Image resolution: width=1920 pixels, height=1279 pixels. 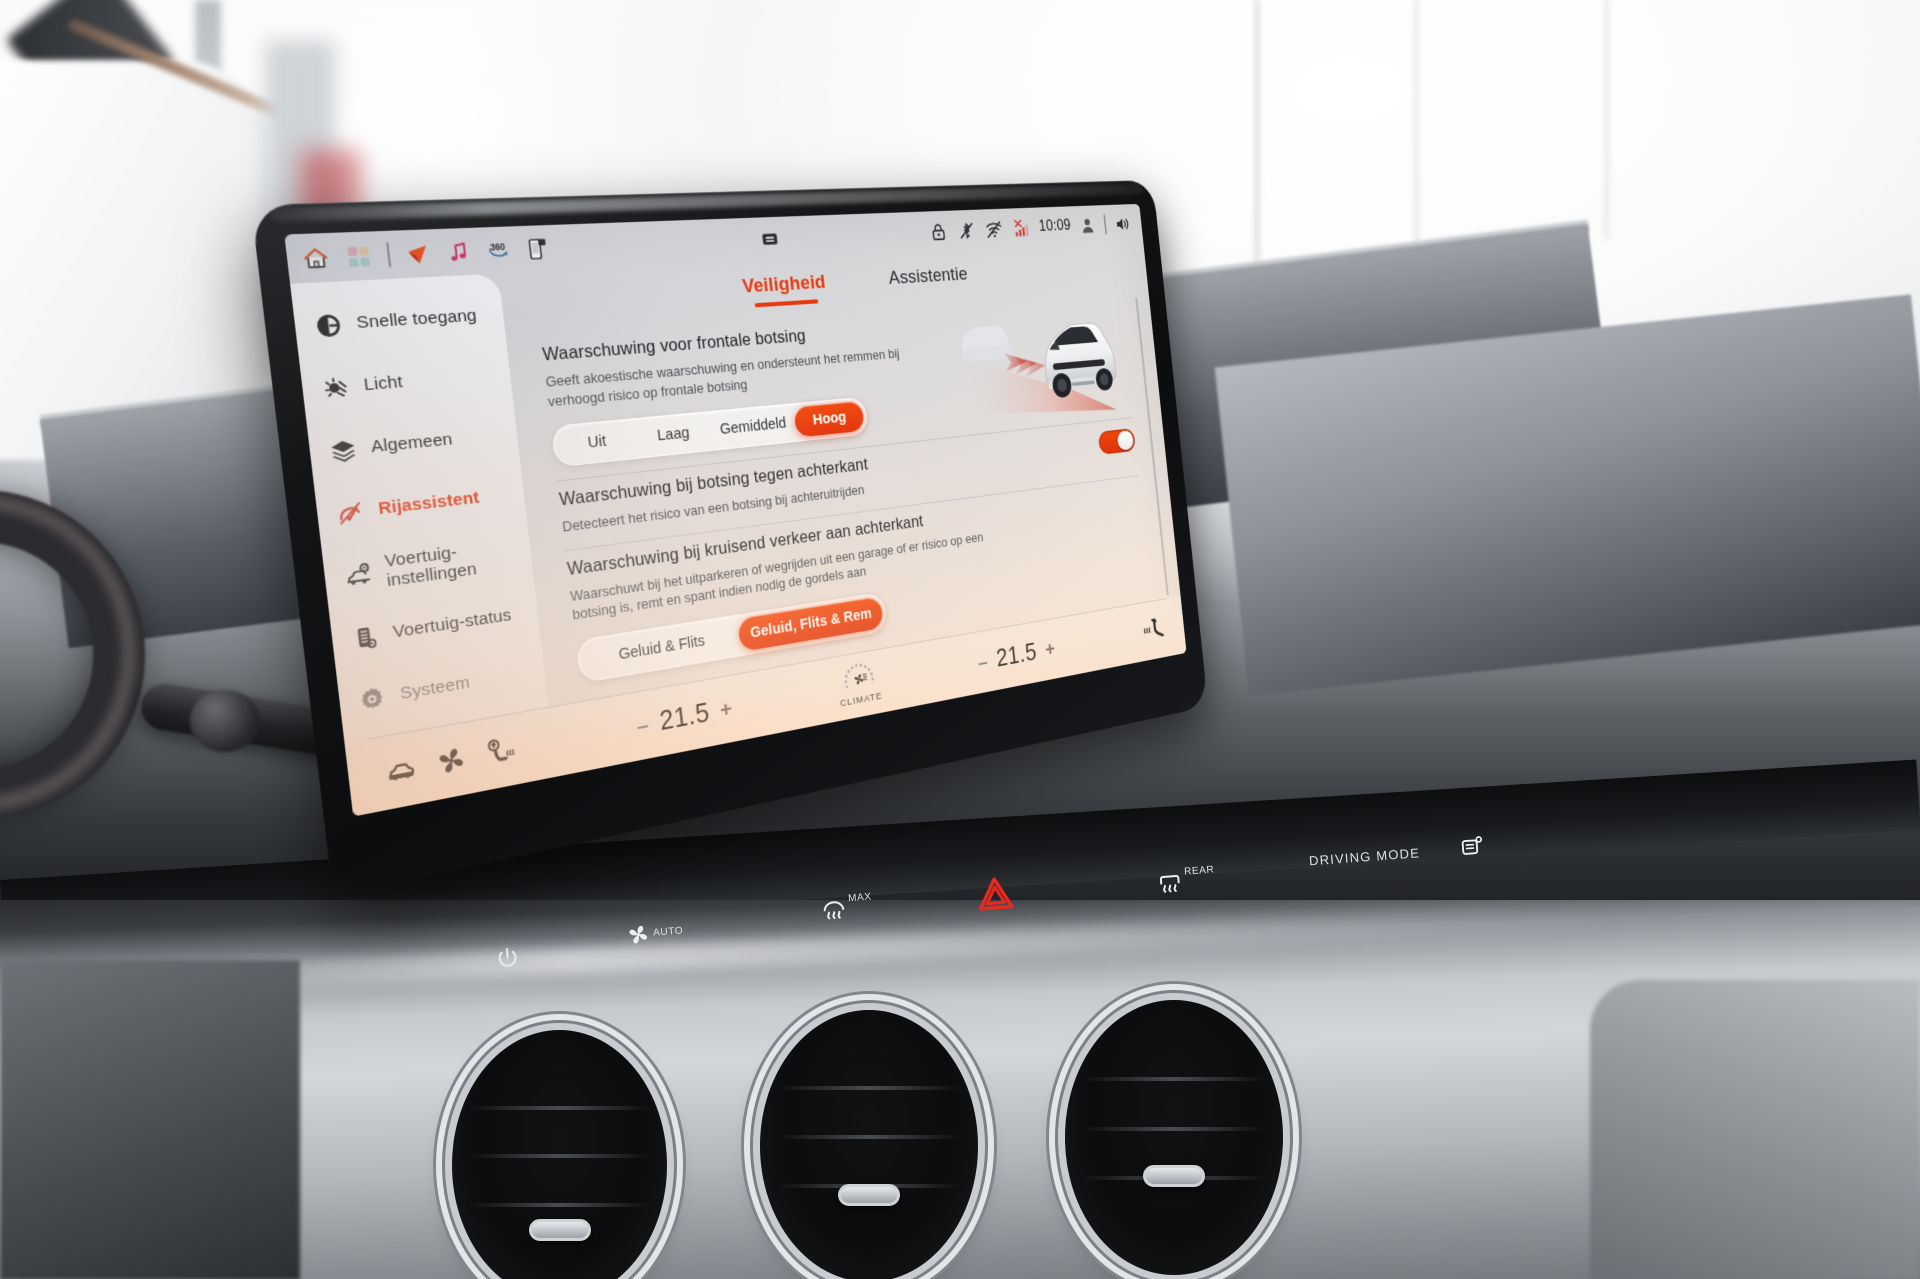 What do you see at coordinates (412, 444) in the screenshot?
I see `sidebar-item-label: Algemeen` at bounding box center [412, 444].